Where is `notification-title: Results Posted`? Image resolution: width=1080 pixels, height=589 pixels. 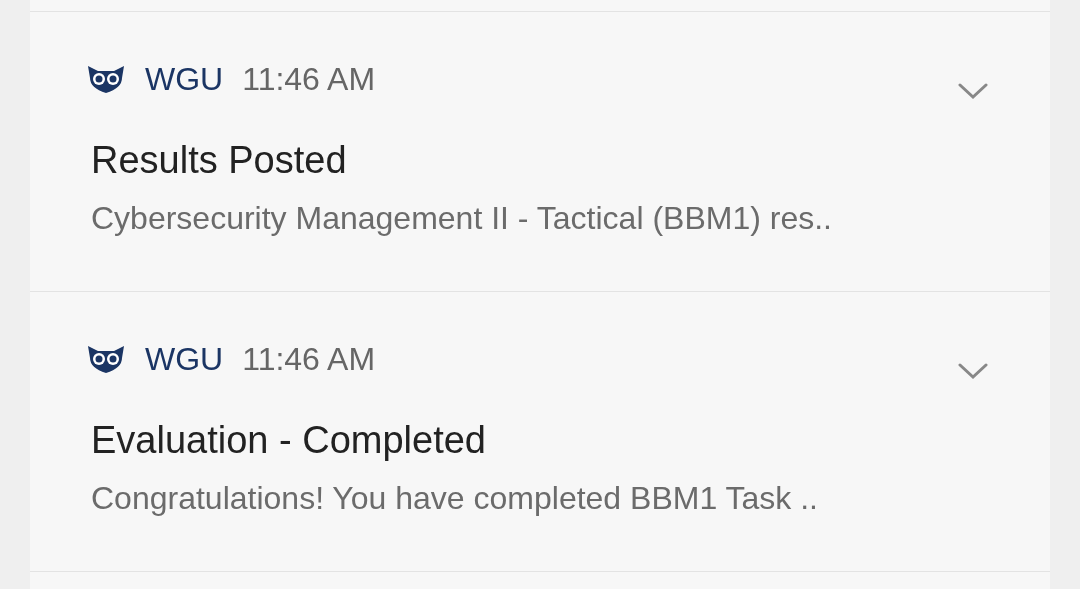
notification-title: Results Posted is located at coordinates (219, 160).